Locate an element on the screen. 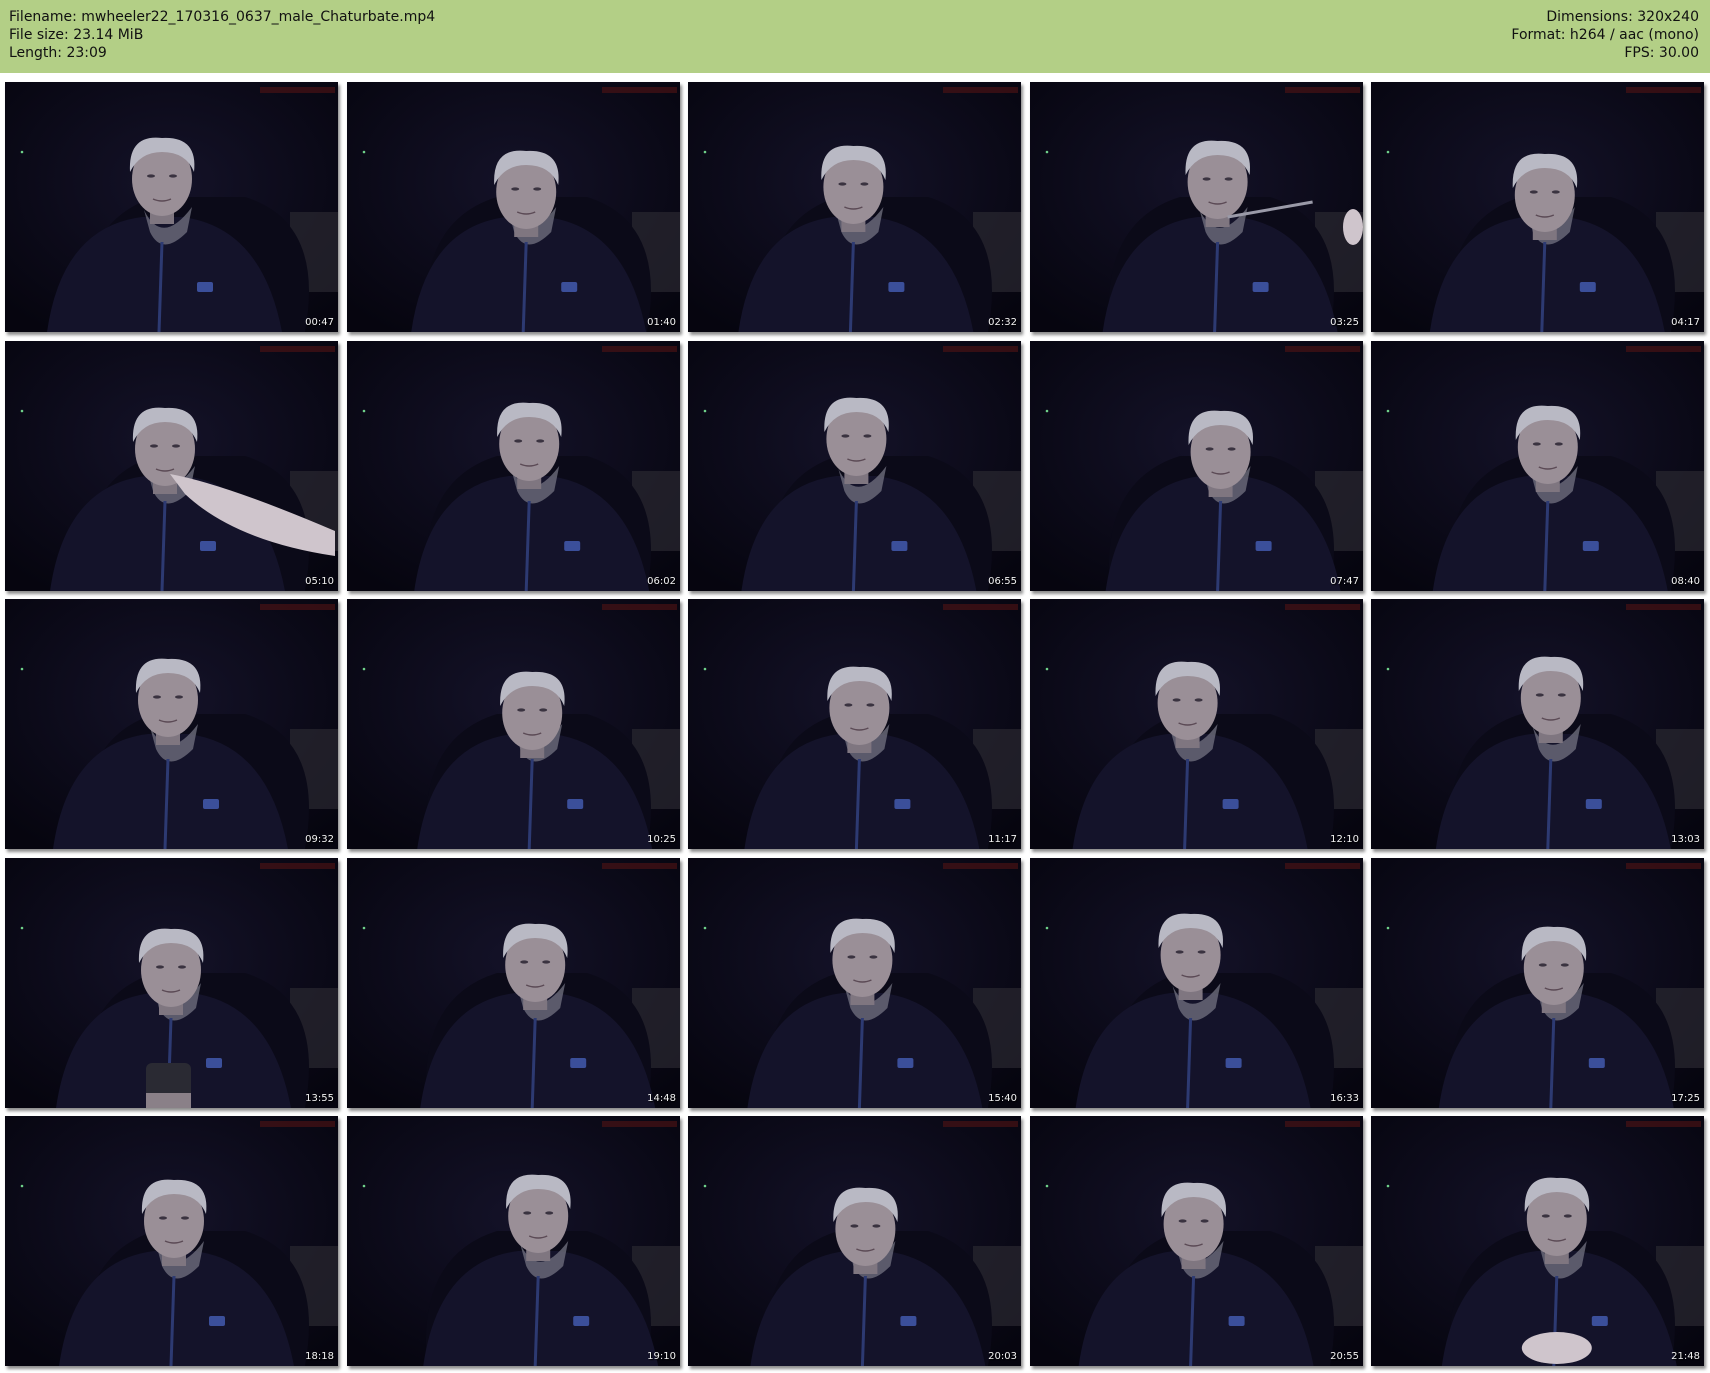 This screenshot has height=1373, width=1710. filesize-label: File size: 23.14 MiB is located at coordinates (76, 35).